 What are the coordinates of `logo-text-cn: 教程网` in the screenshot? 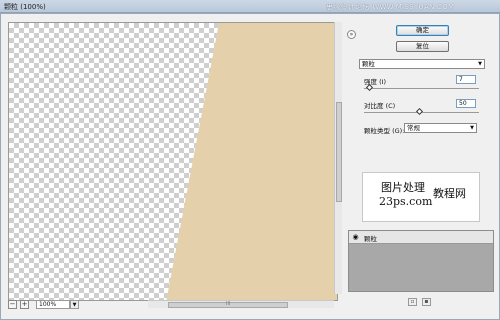 It's located at (449, 193).